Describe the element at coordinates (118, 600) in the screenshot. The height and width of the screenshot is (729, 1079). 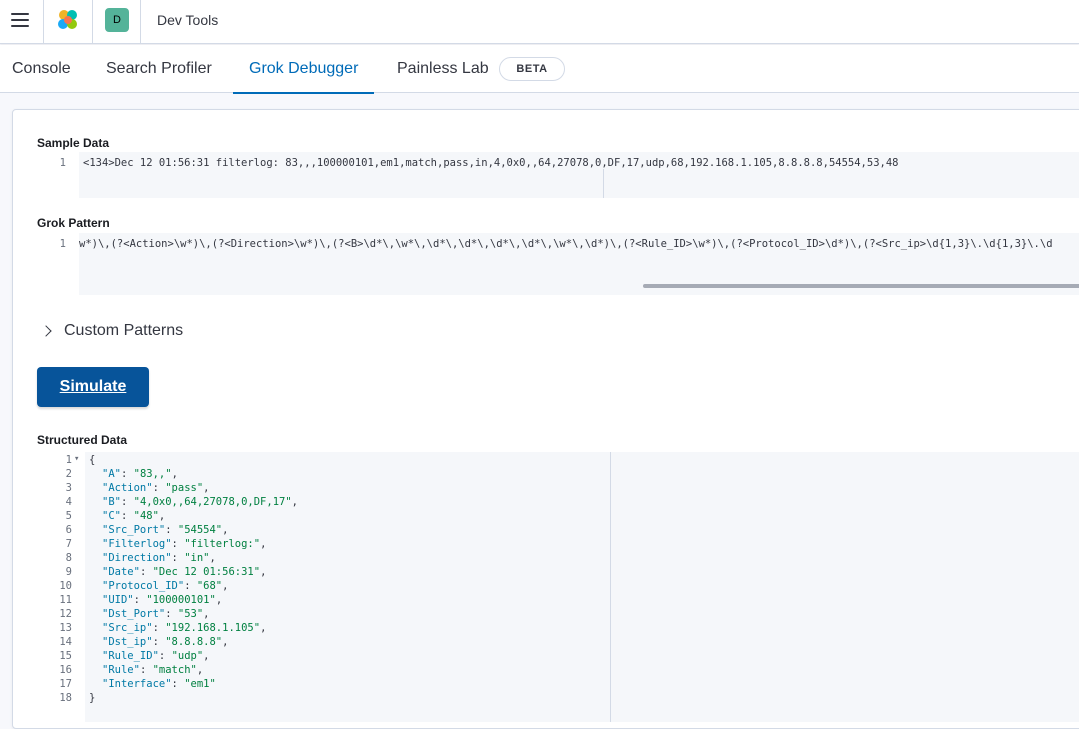
I see `json-key: "UID"` at that location.